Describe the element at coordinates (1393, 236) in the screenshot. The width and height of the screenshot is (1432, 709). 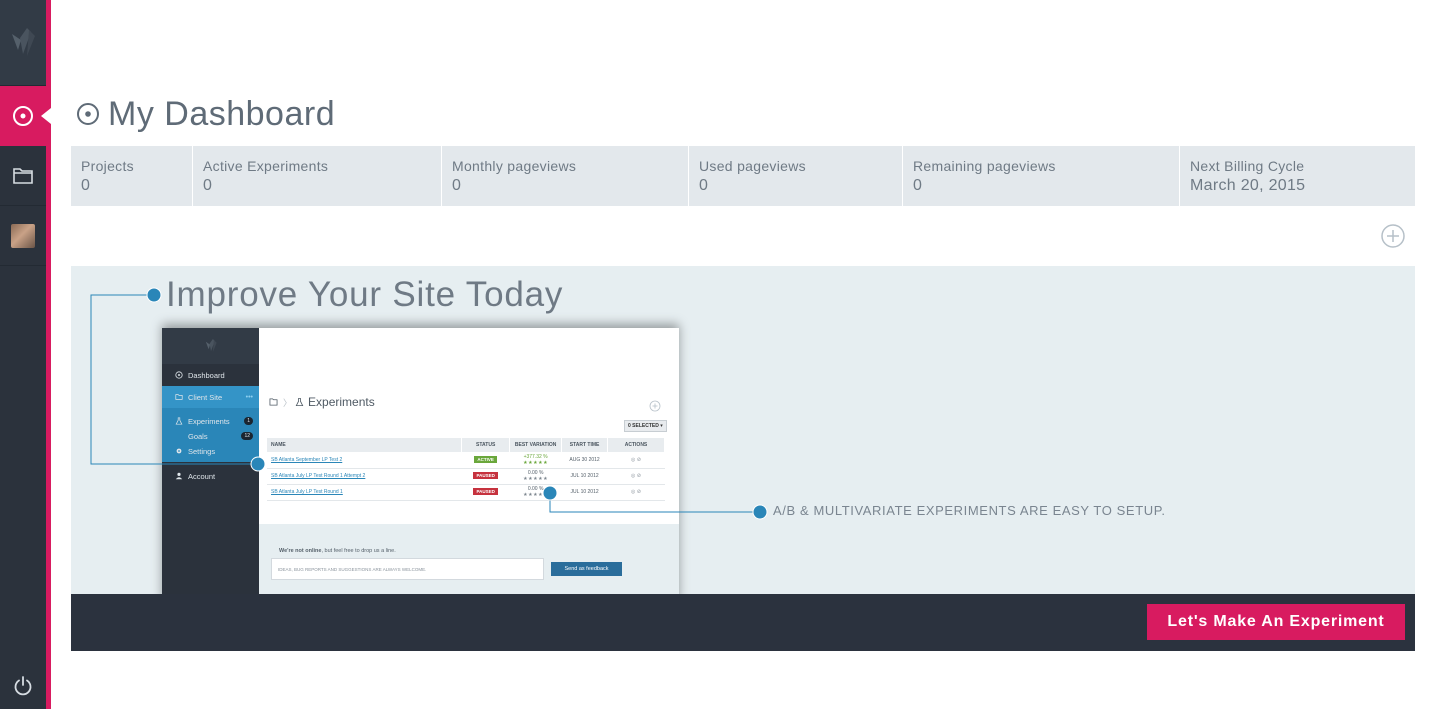
I see `add-project-button` at that location.